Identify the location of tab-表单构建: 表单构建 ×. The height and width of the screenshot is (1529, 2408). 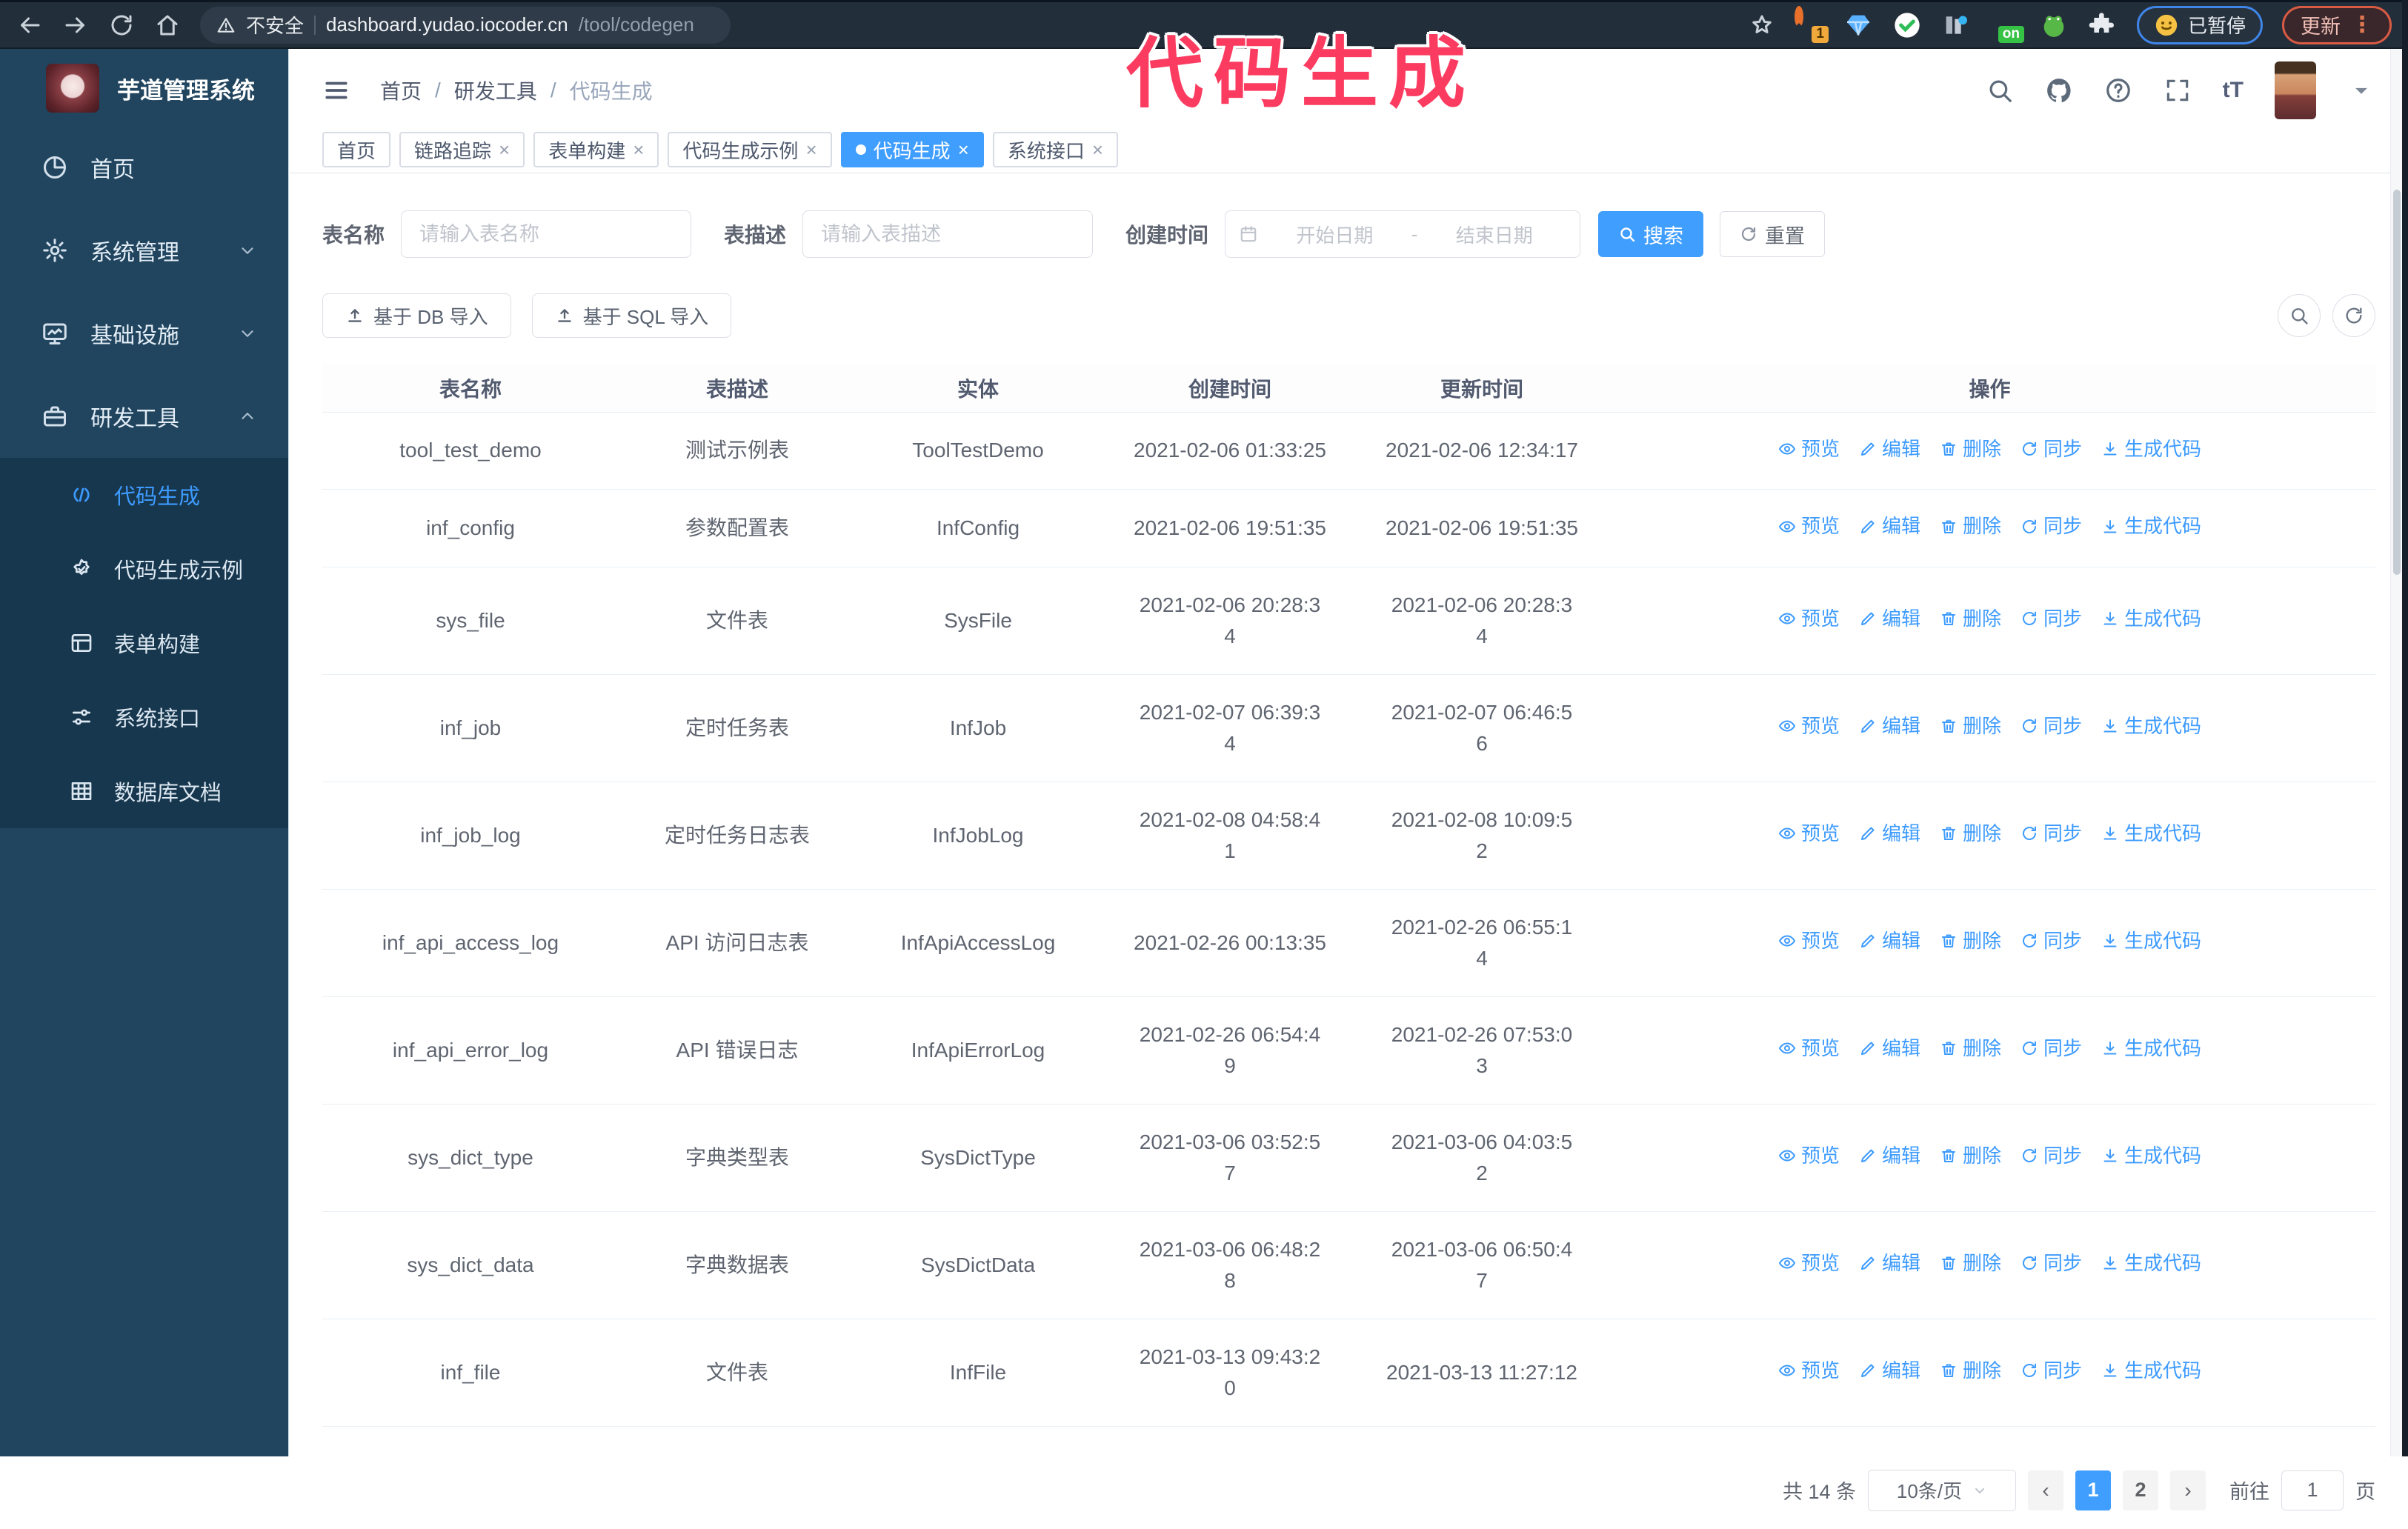
(596, 149).